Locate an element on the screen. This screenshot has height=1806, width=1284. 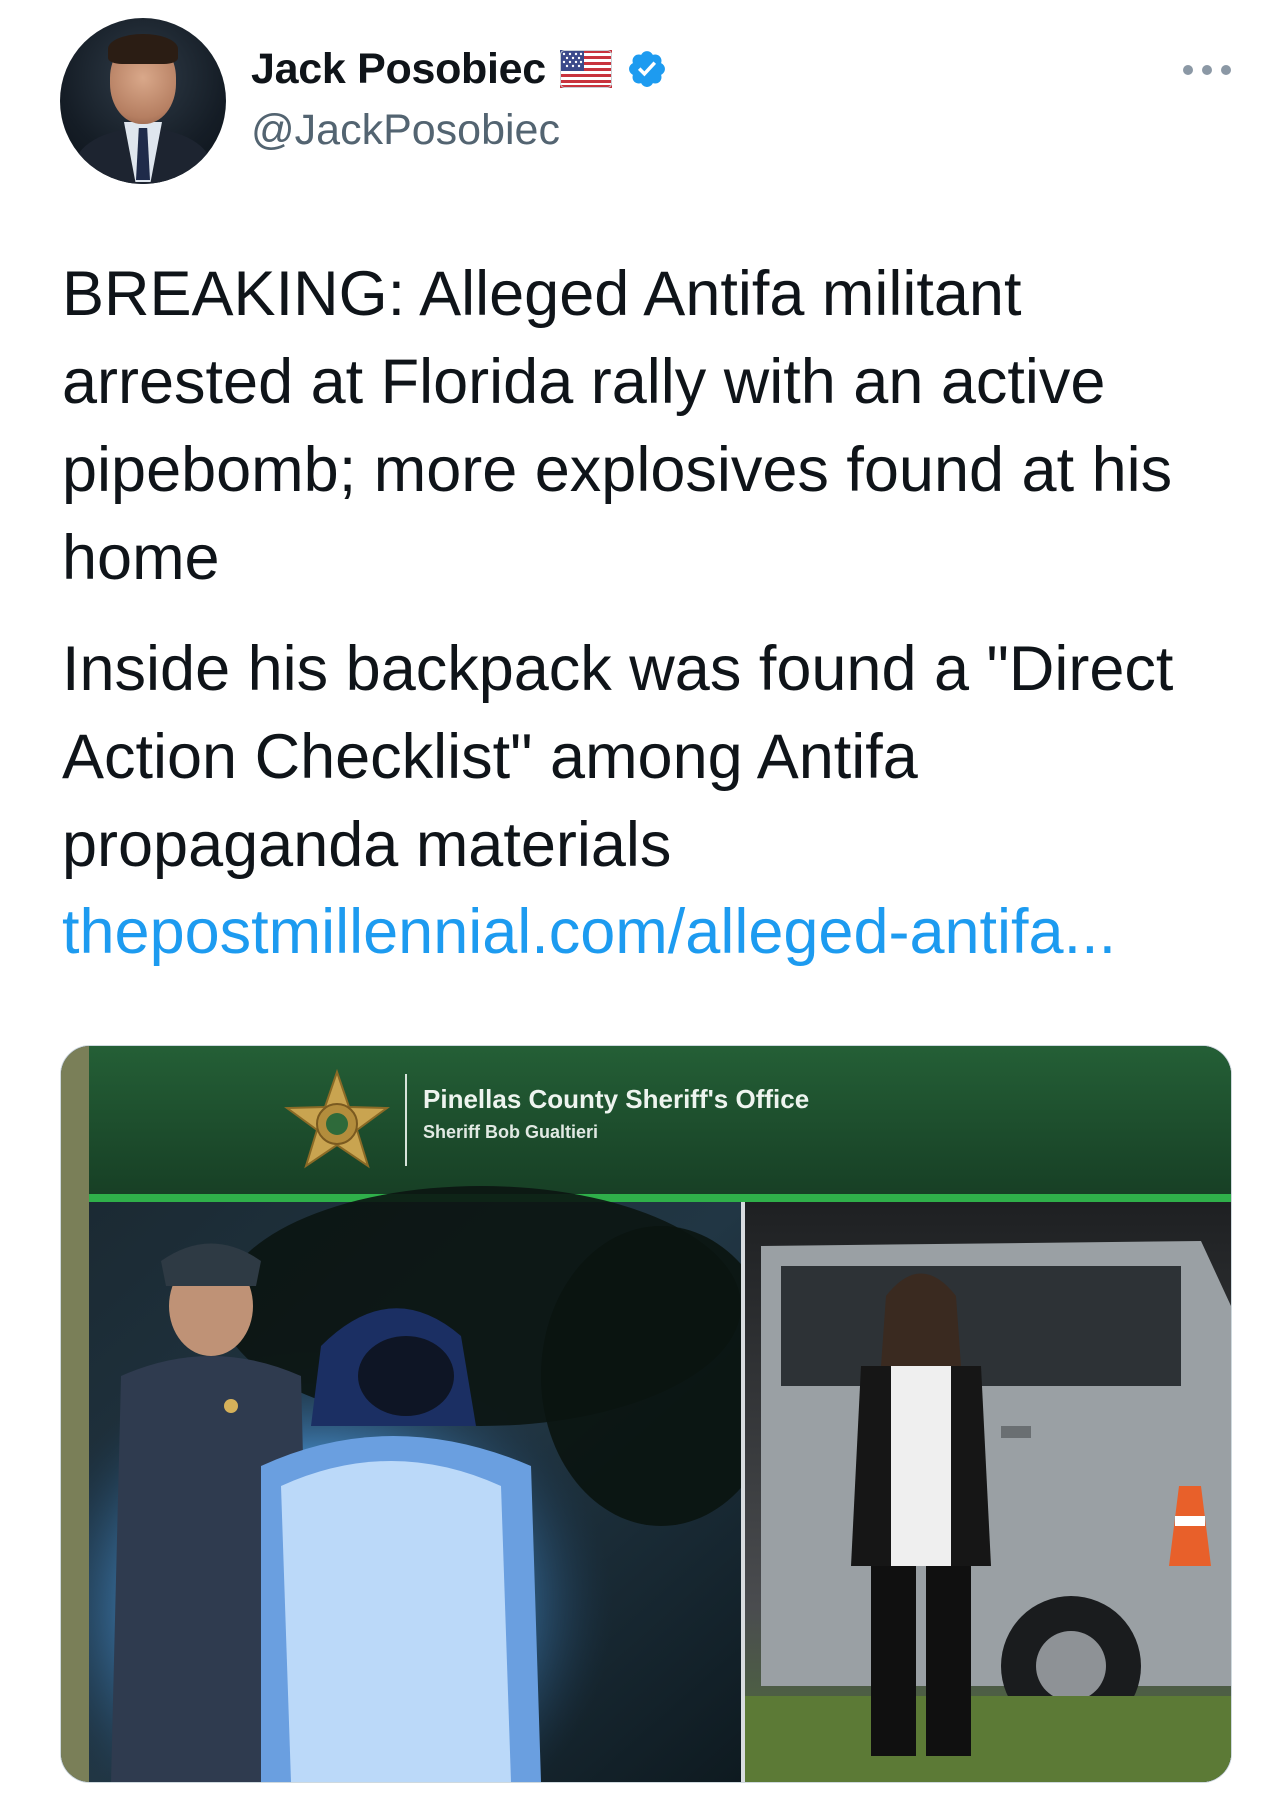
banner-title: Pinellas County Sheriff's Office is located at coordinates (616, 1099).